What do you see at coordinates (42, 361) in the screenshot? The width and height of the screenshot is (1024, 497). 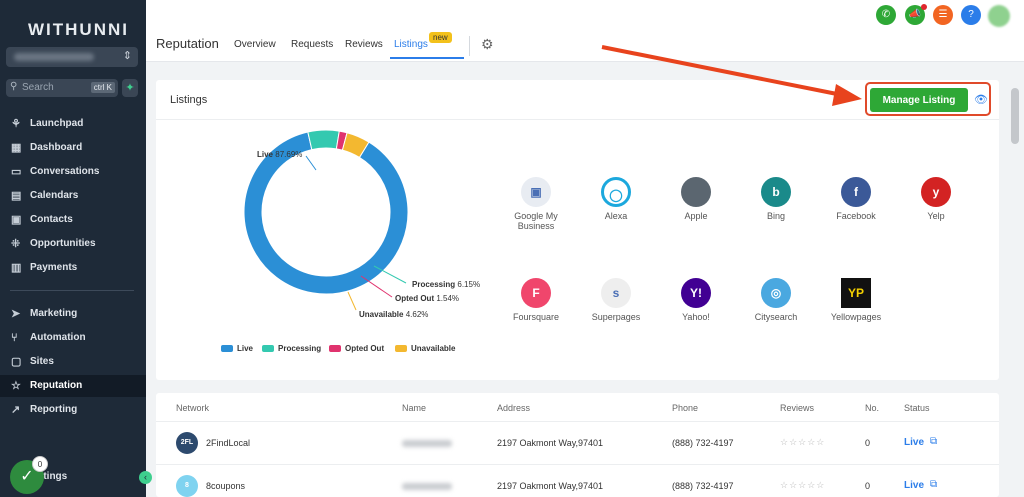 I see `sidebar-item-label: Sites` at bounding box center [42, 361].